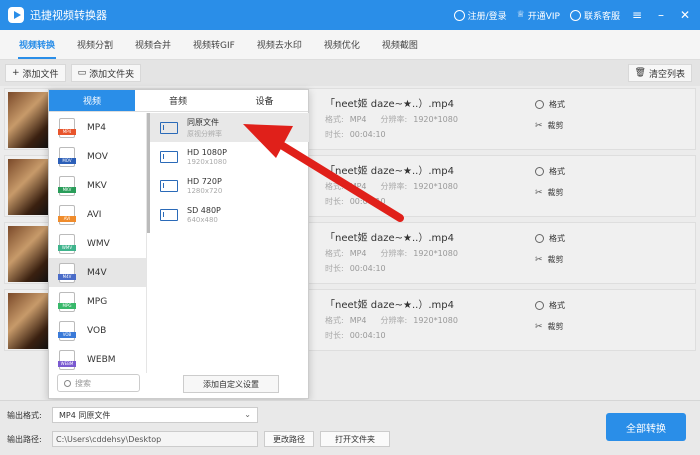 The height and width of the screenshot is (455, 700). I want to click on clear-list-button: 🗑 清空列表, so click(659, 73).